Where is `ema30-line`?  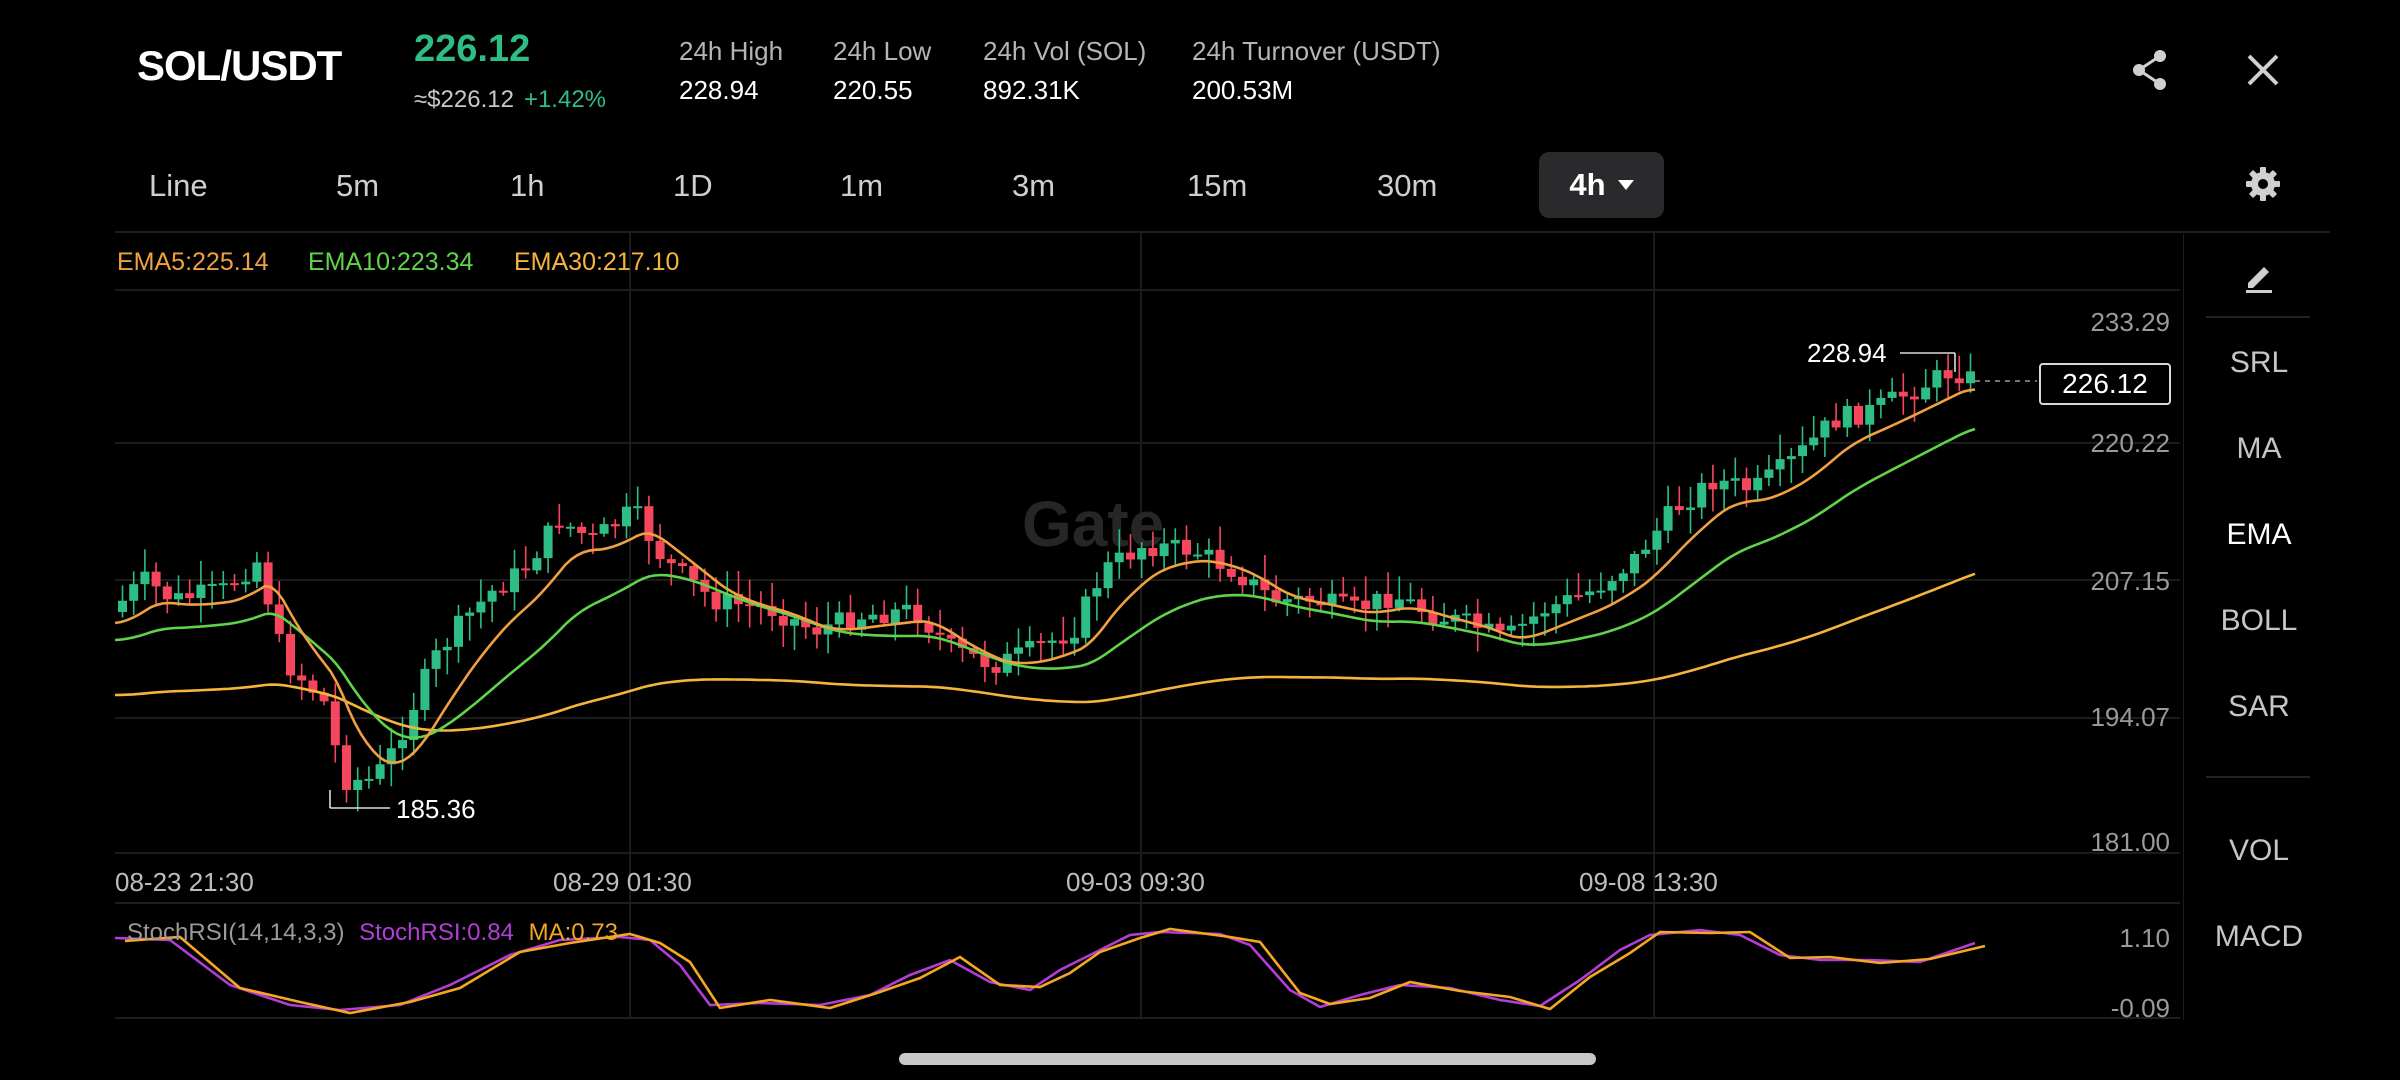 ema30-line is located at coordinates (1045, 652).